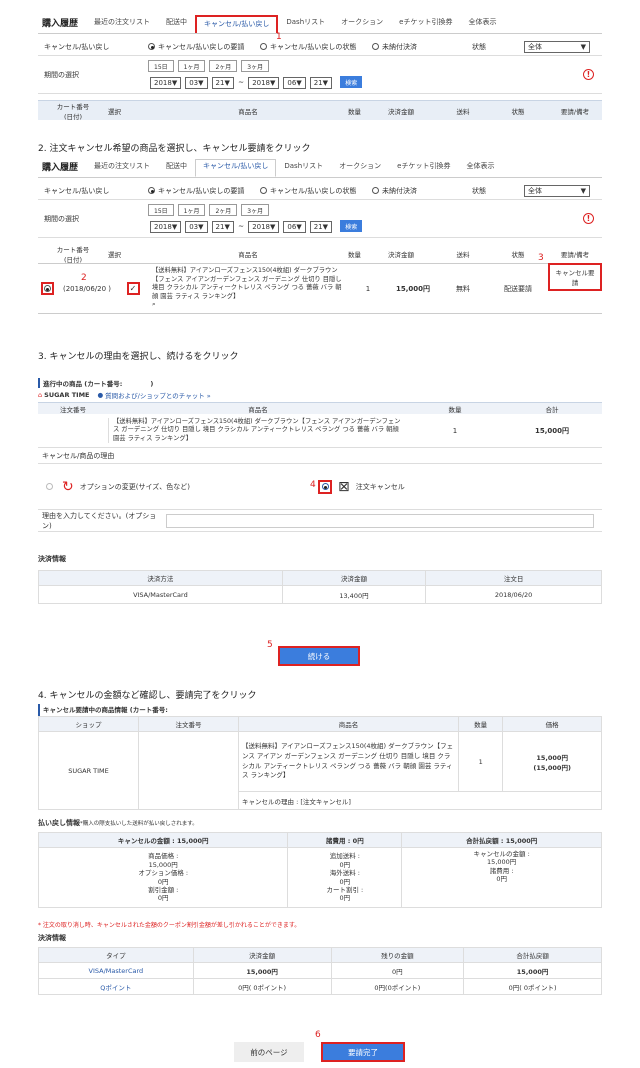 The width and height of the screenshot is (640, 1068). What do you see at coordinates (178, 487) in the screenshot?
I see `option-change: ↻ オプションの変更(サイズ、色など)` at bounding box center [178, 487].